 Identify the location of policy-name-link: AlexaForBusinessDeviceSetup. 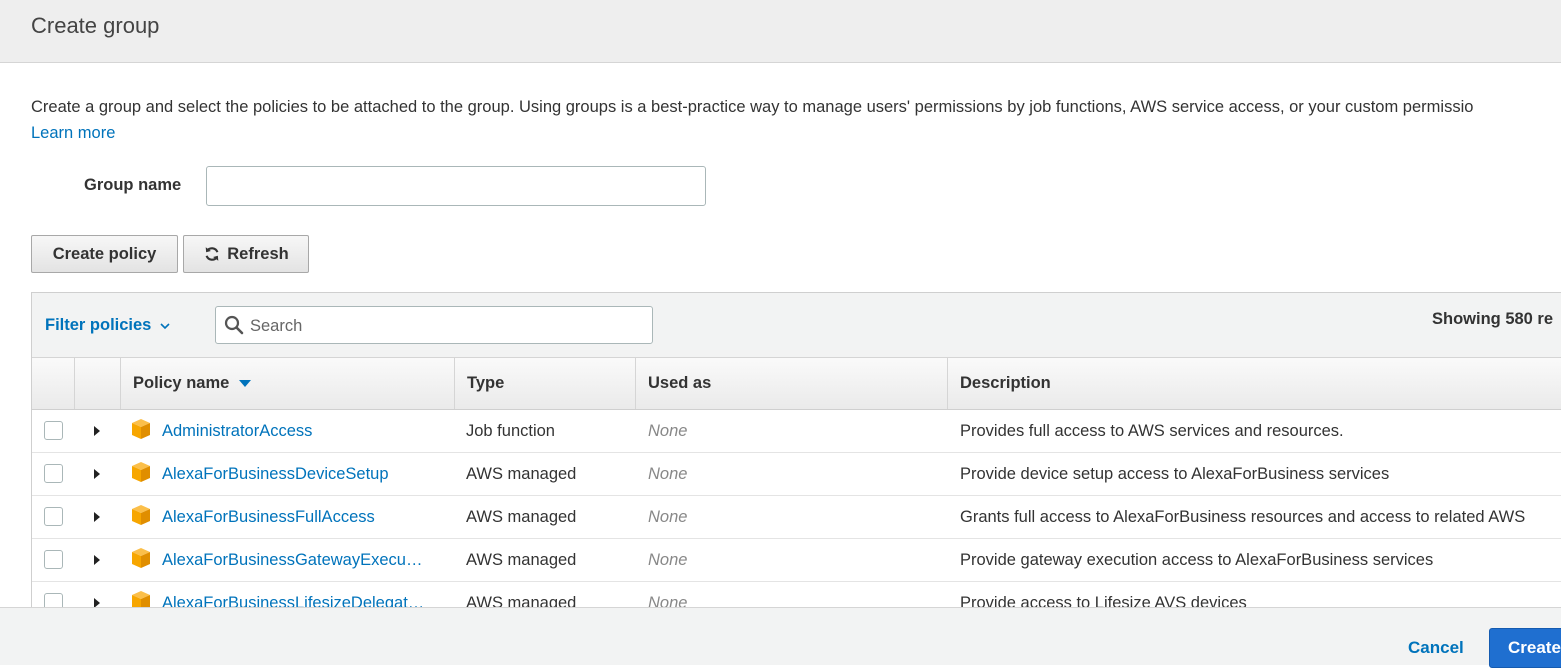
(302, 474).